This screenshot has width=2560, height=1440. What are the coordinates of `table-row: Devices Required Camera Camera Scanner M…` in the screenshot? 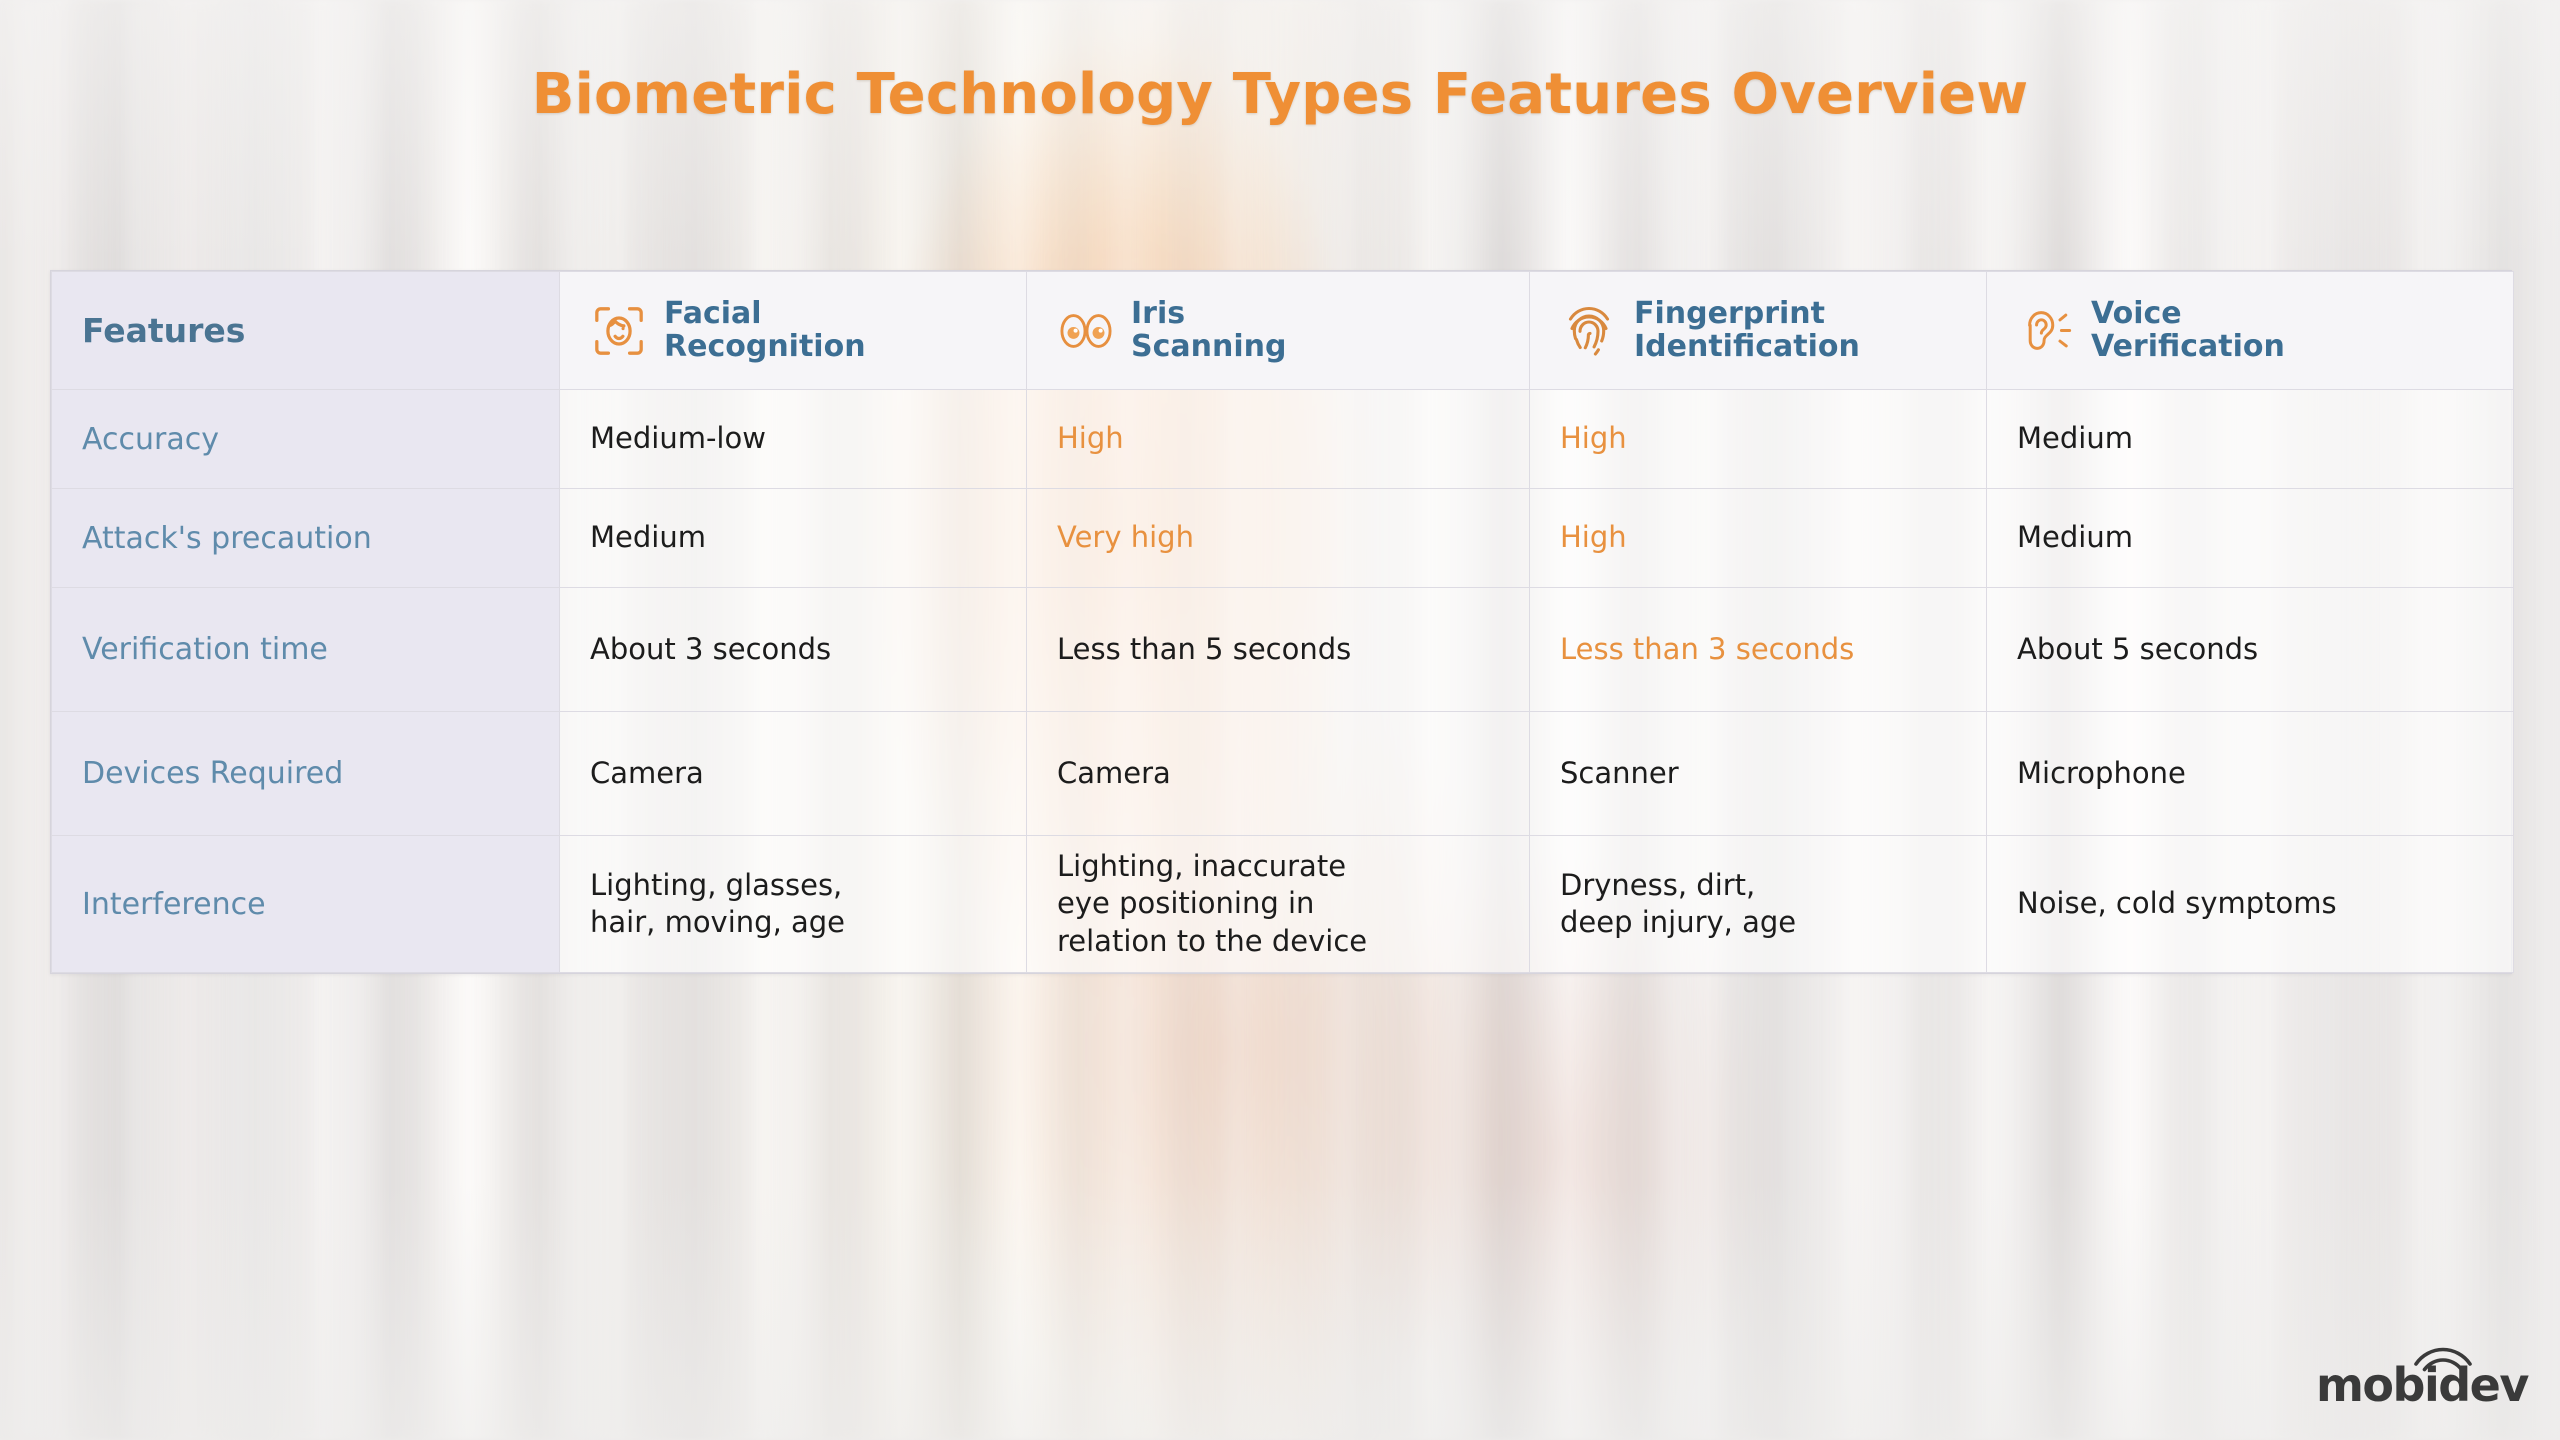 It's located at (1282, 773).